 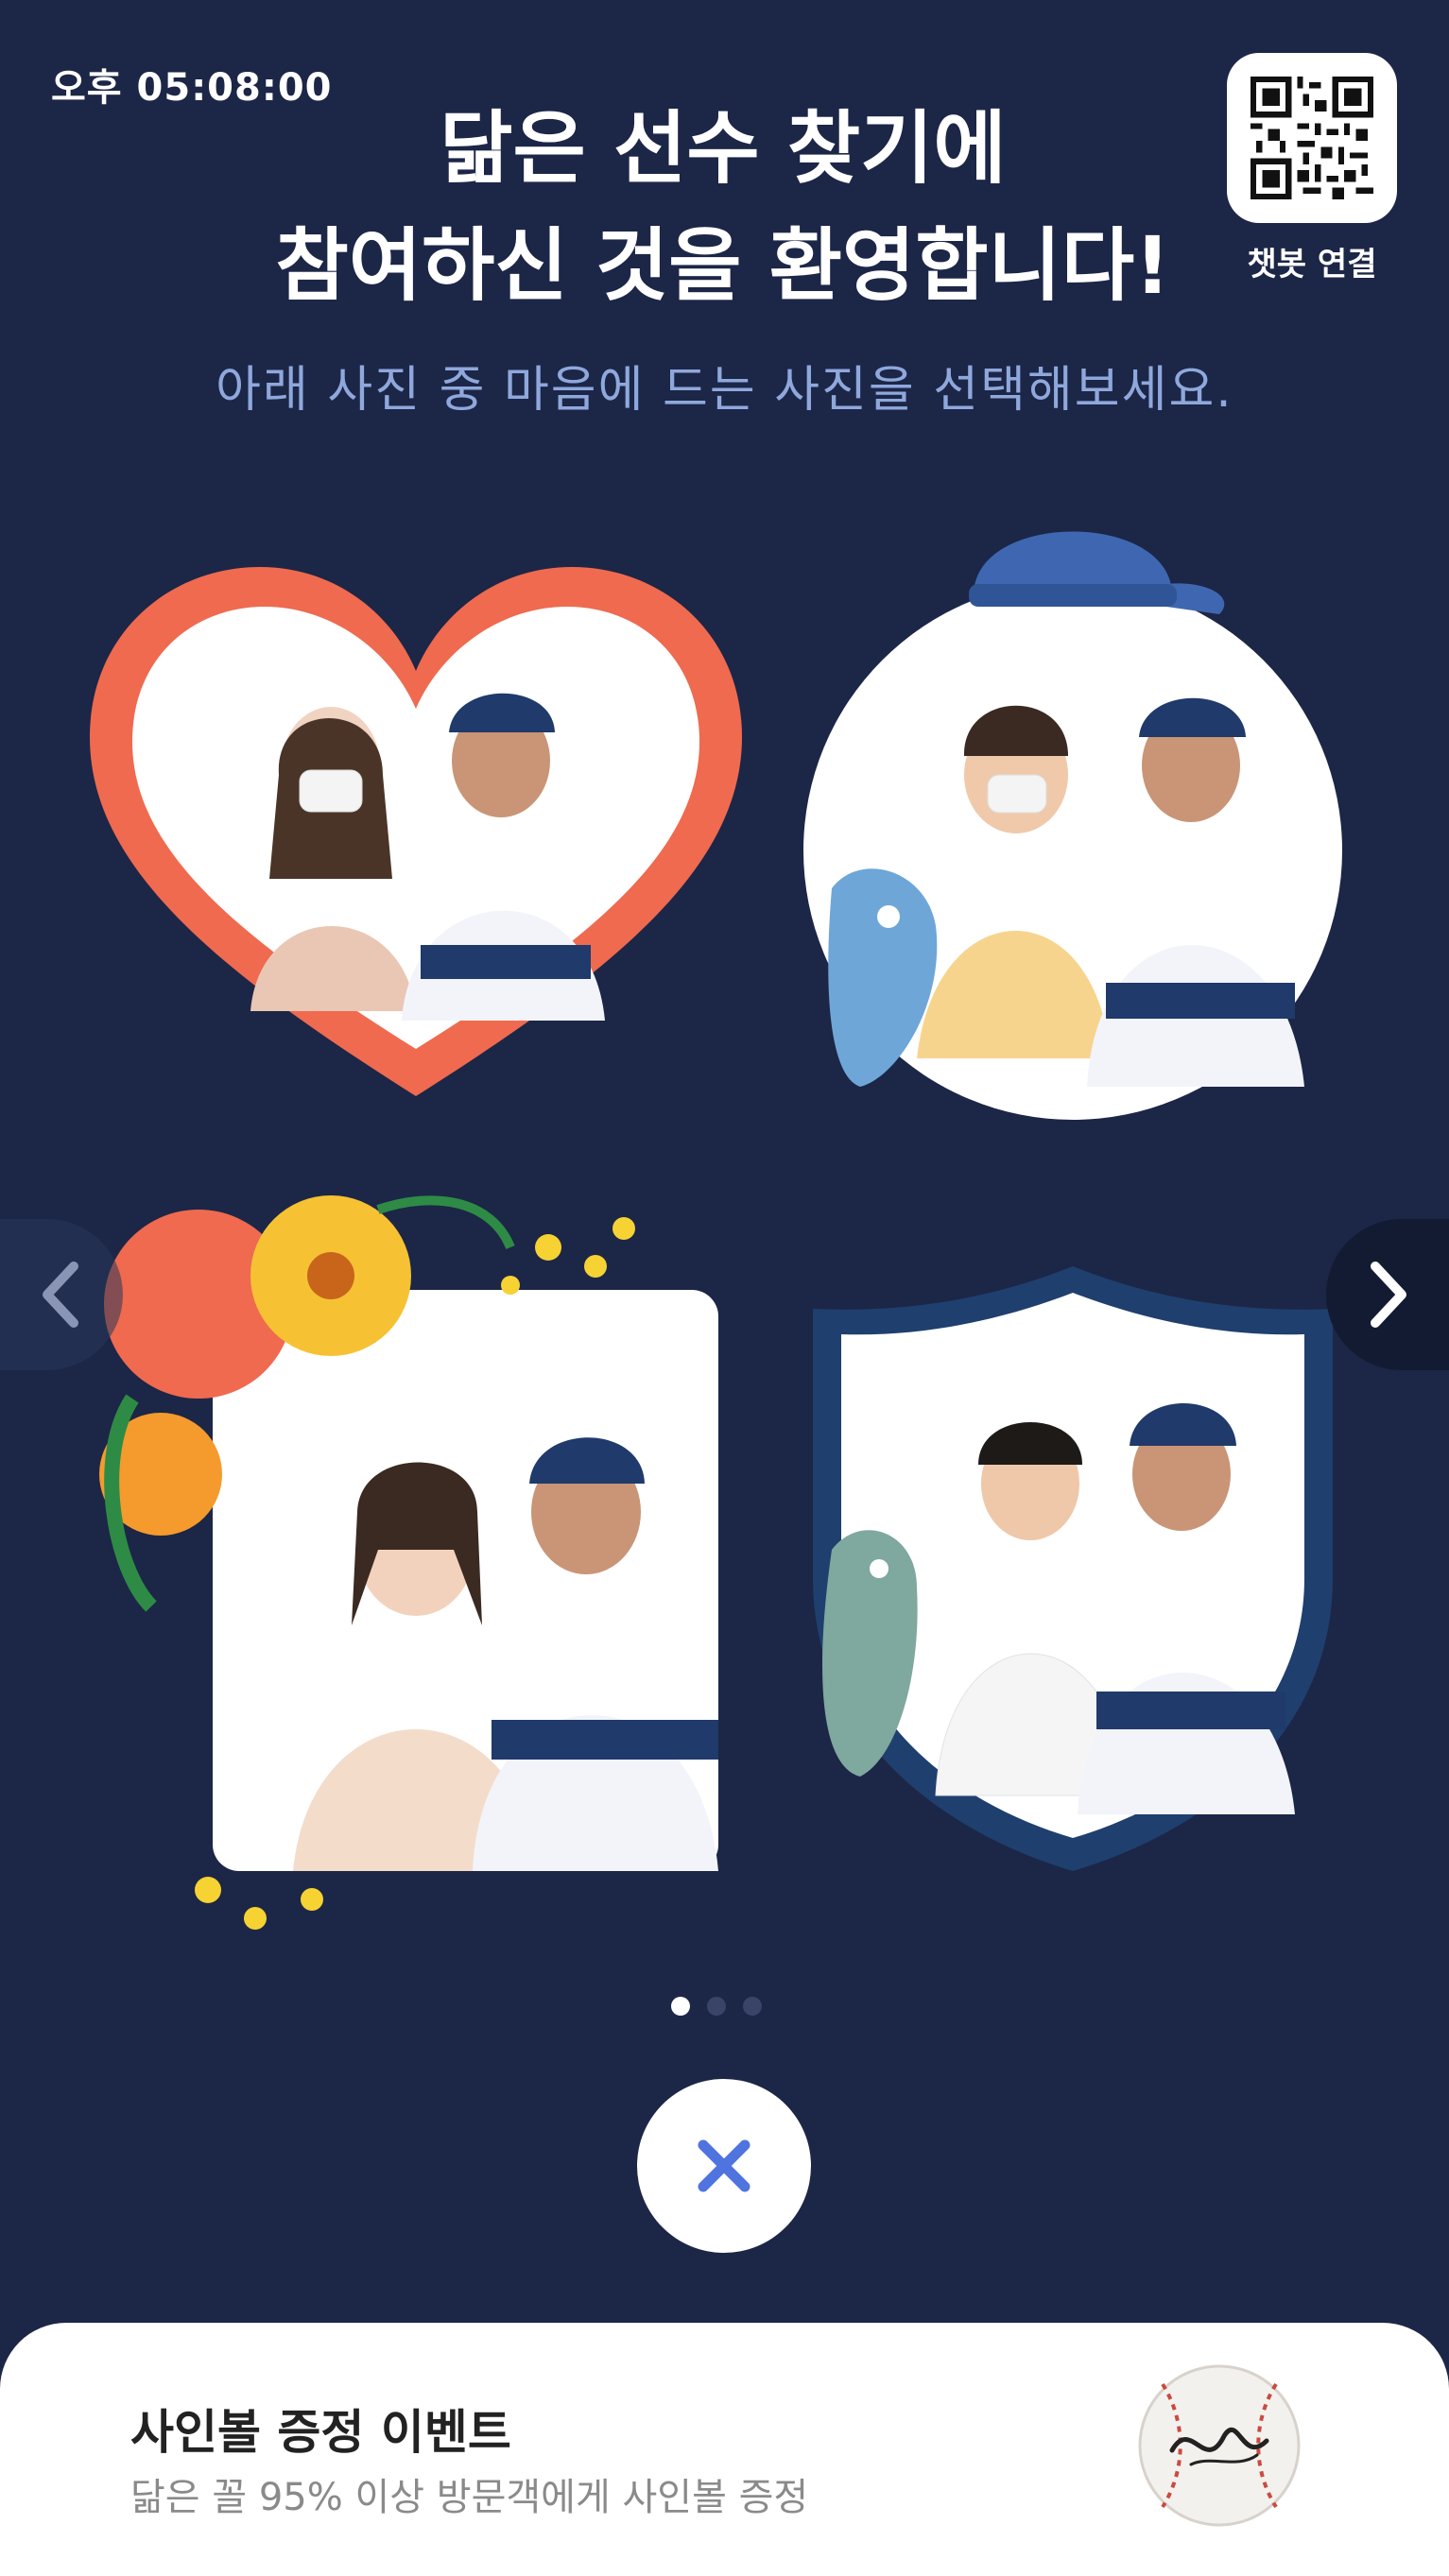 I want to click on chevron-left-icon, so click(x=60, y=1295).